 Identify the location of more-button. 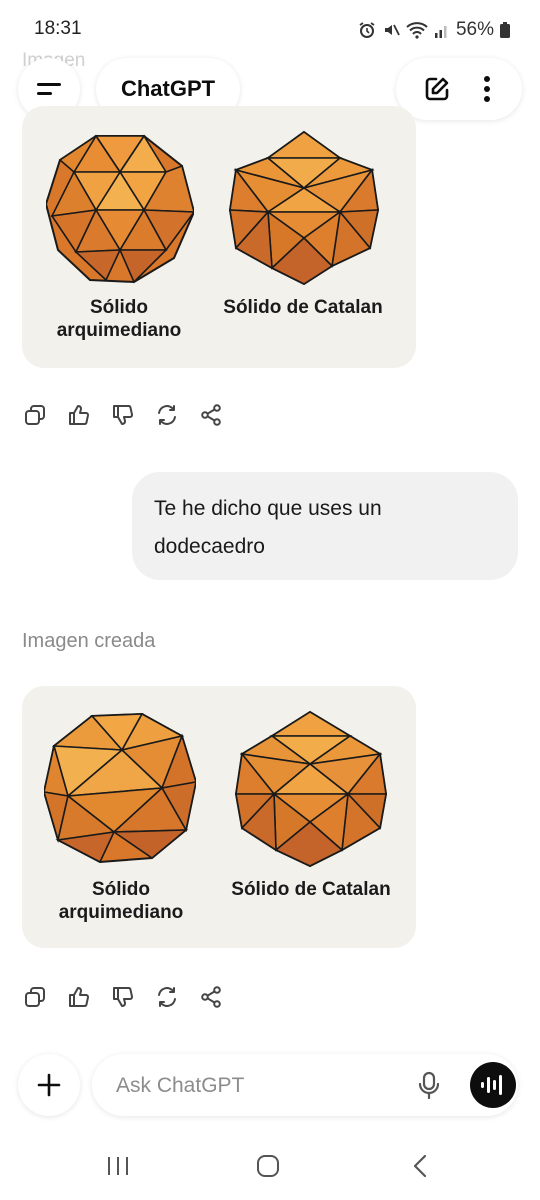
(487, 89).